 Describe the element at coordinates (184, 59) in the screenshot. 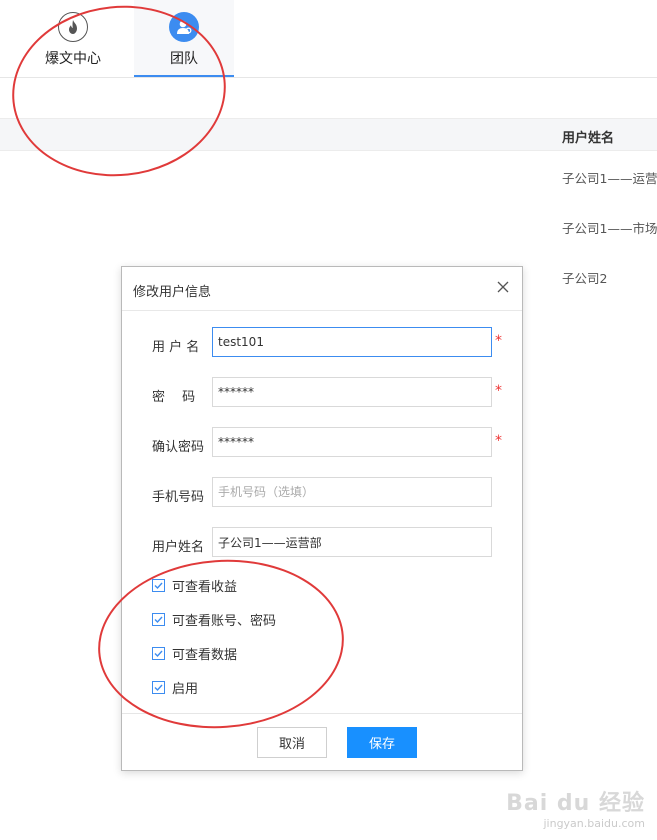

I see `tab-label: 团队` at that location.